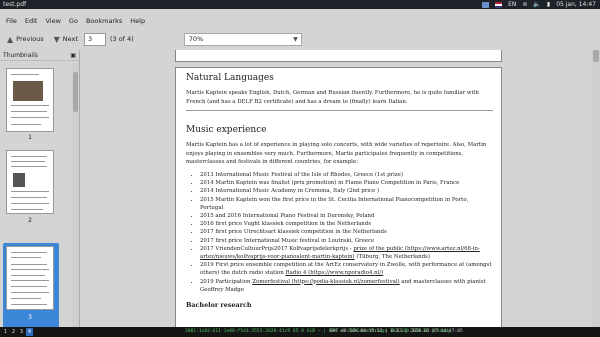 This screenshot has height=337, width=600. What do you see at coordinates (94, 39) in the screenshot?
I see `page-number-input: 3` at bounding box center [94, 39].